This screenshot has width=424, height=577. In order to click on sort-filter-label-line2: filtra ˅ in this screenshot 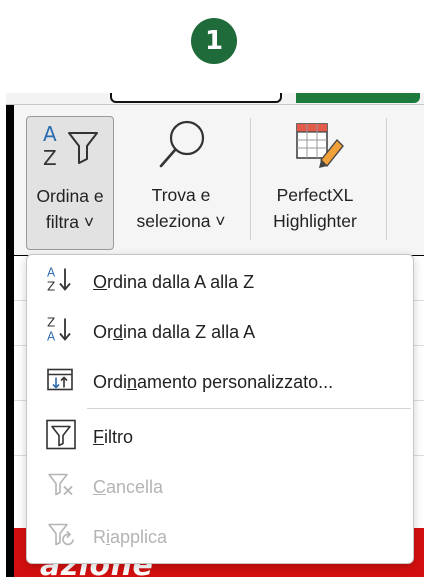, I will do `click(70, 222)`.